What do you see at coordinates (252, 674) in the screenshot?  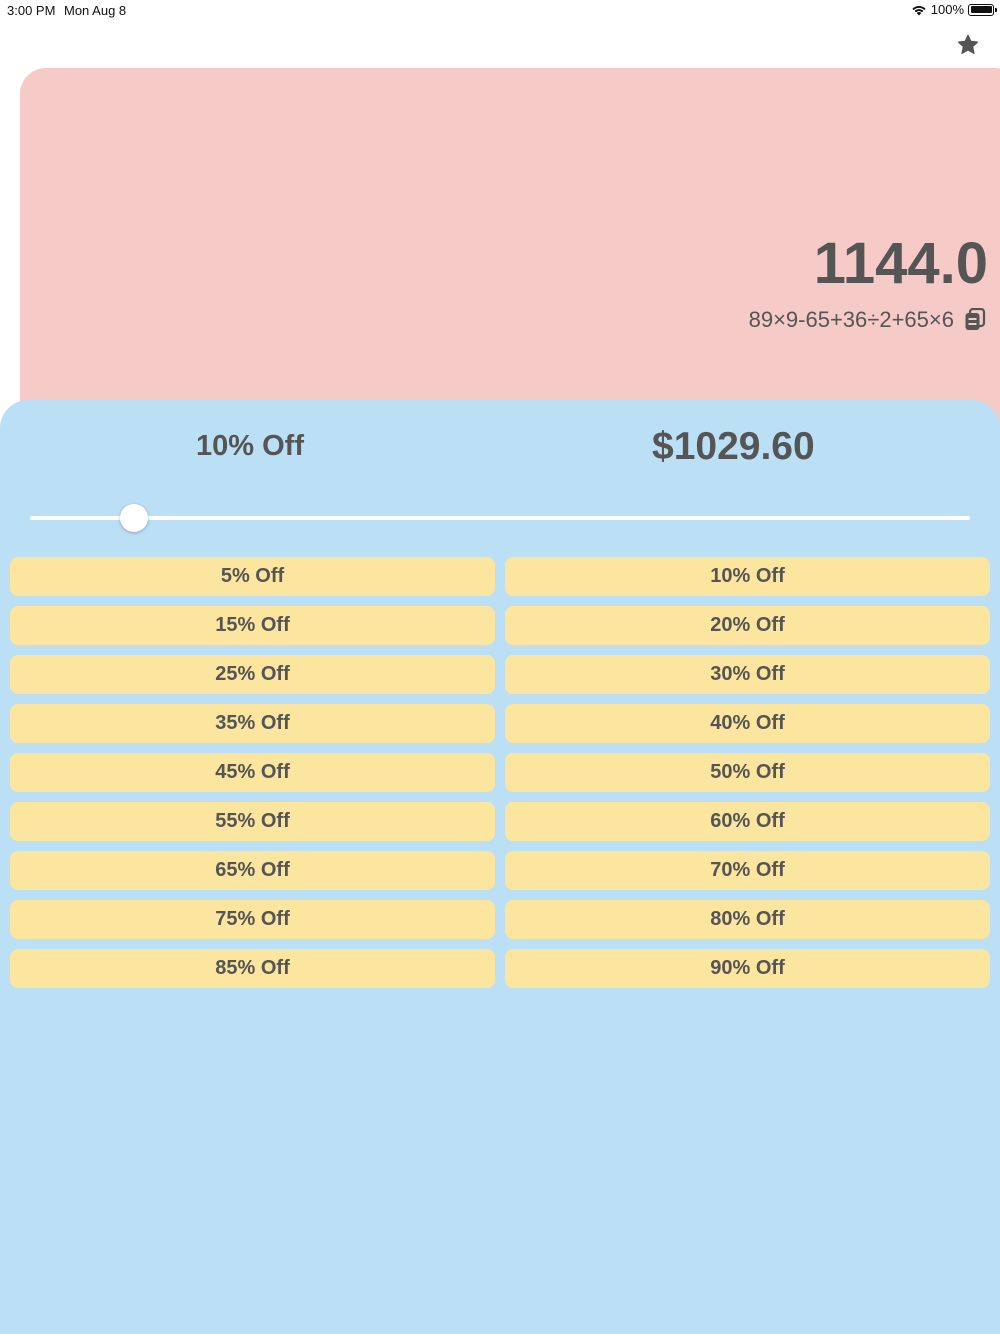 I see `discount-preset-button: 25% Off` at bounding box center [252, 674].